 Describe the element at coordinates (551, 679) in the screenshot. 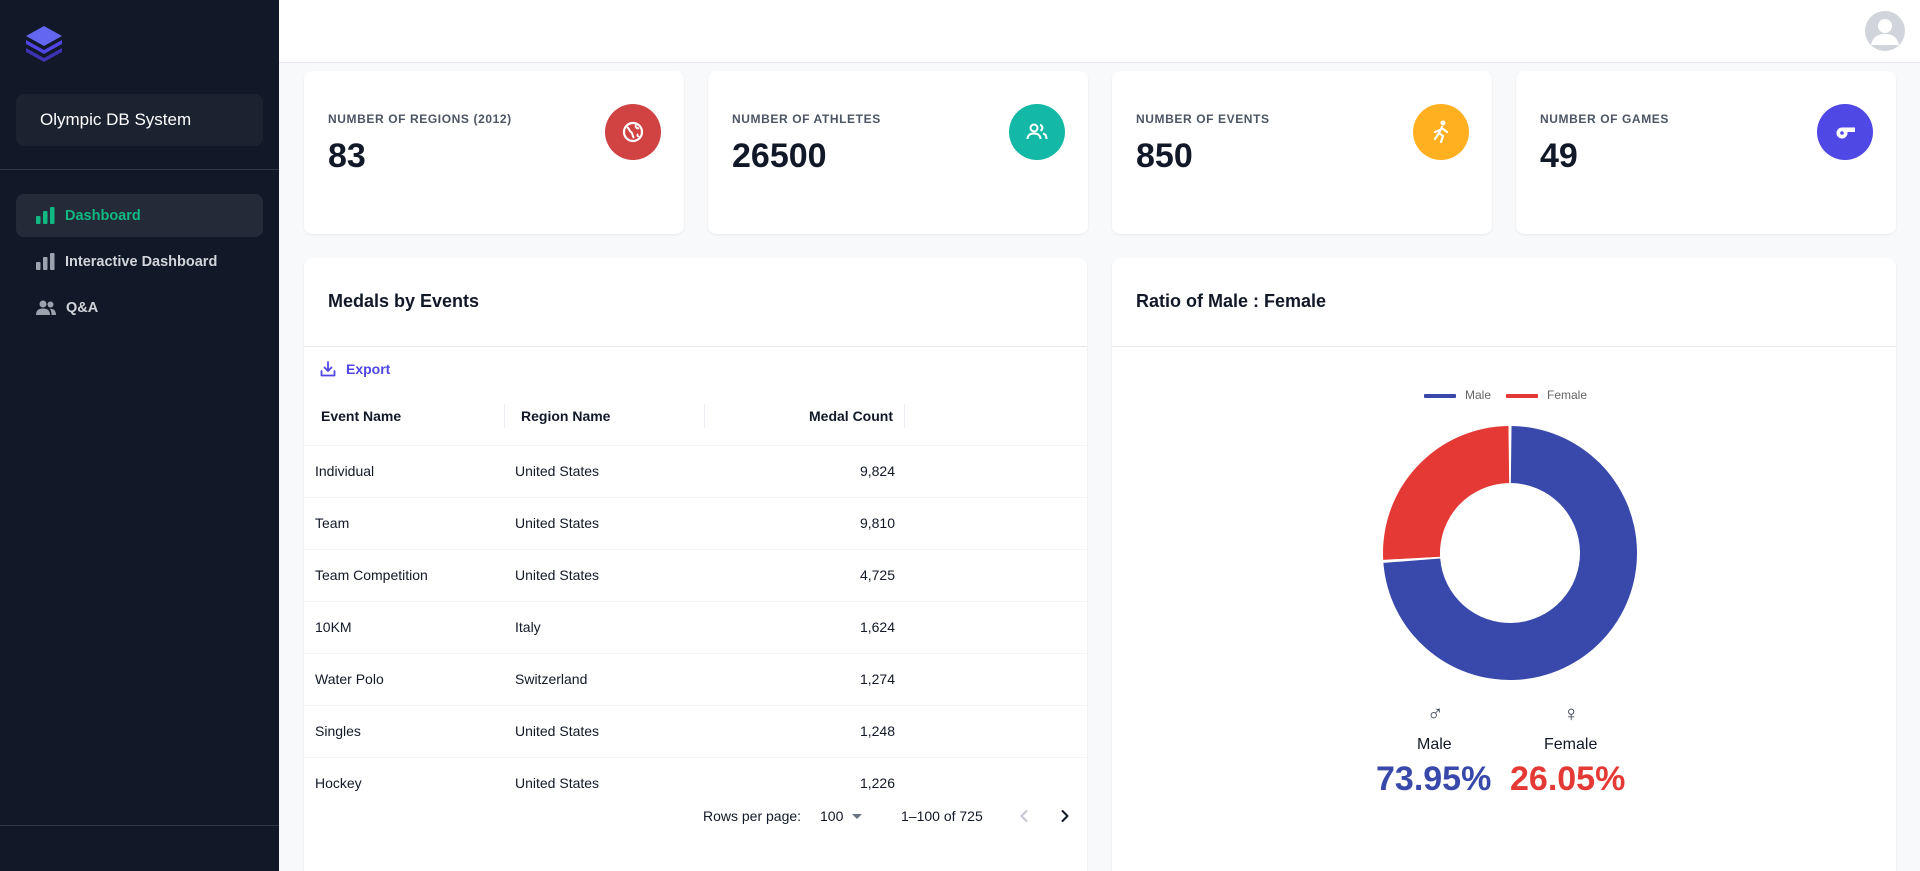

I see `cell-region-name: Switzerland` at that location.